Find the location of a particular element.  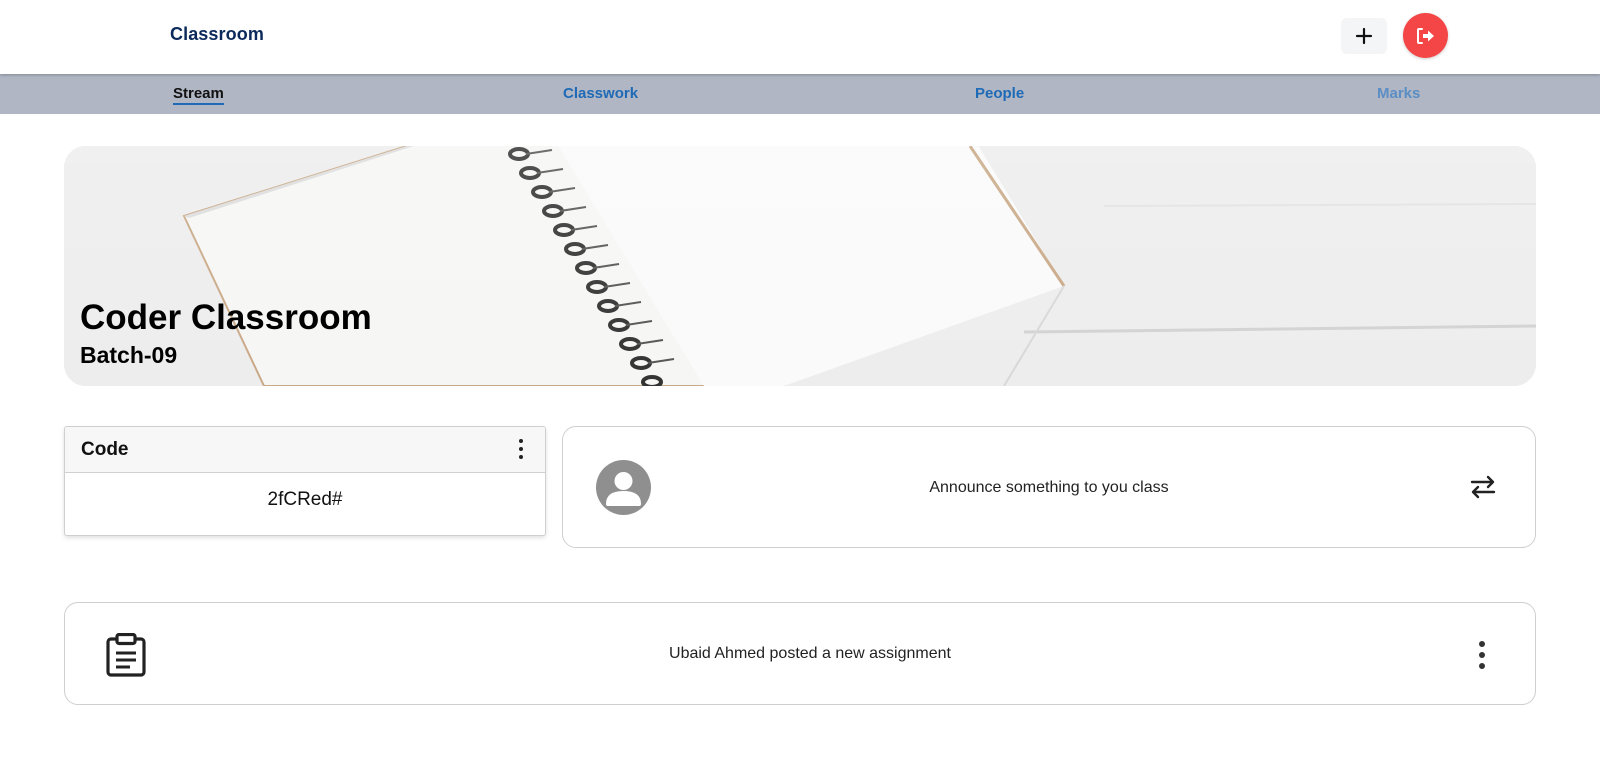

announce-box: Announce something to you class is located at coordinates (1049, 487).